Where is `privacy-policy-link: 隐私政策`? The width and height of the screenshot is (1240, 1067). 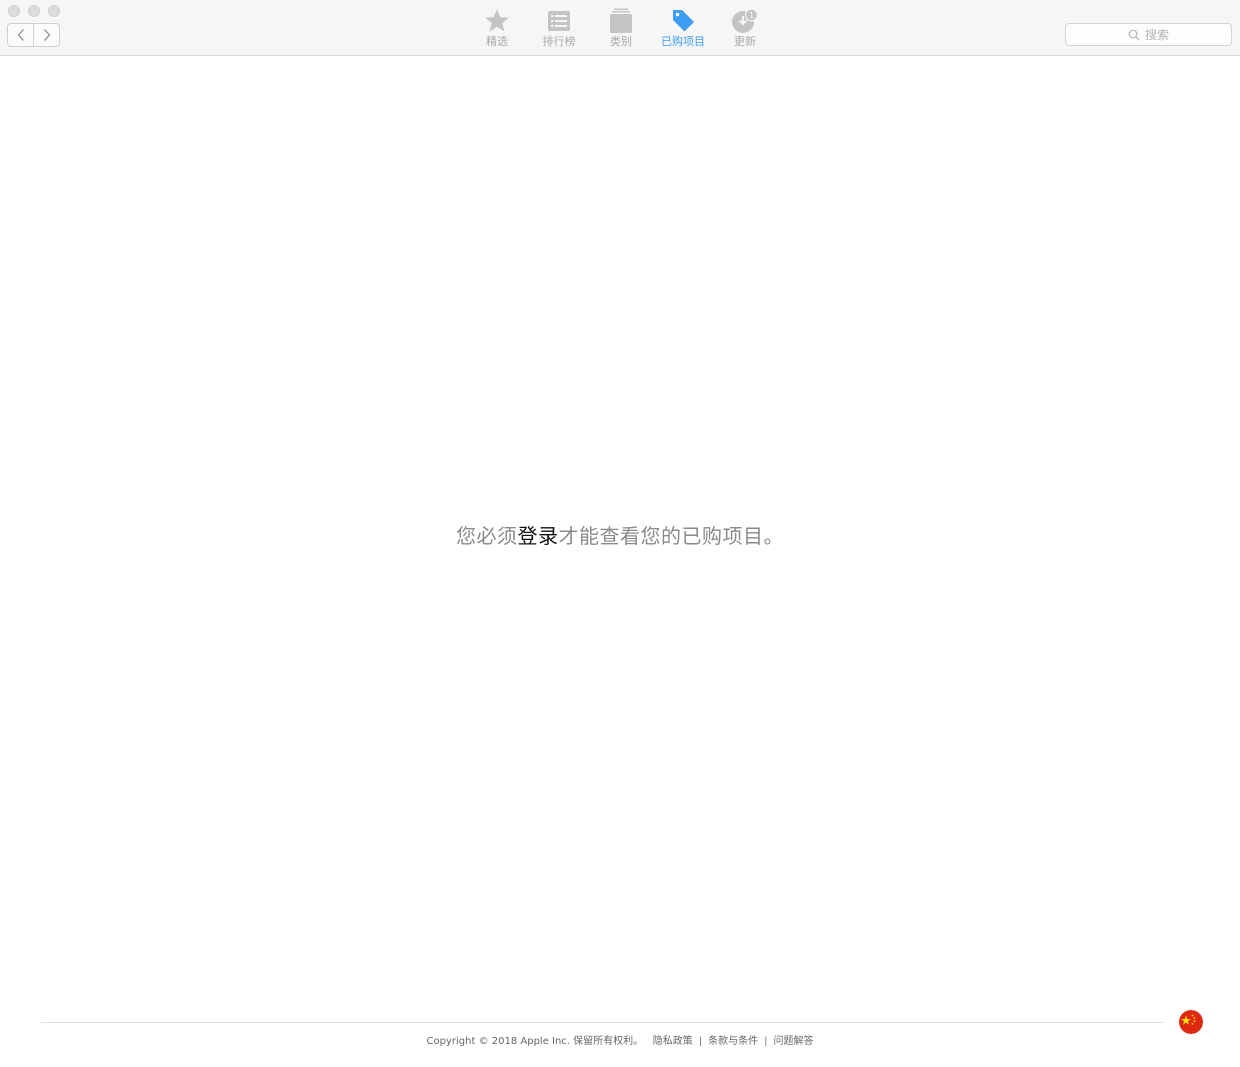 privacy-policy-link: 隐私政策 is located at coordinates (673, 1041).